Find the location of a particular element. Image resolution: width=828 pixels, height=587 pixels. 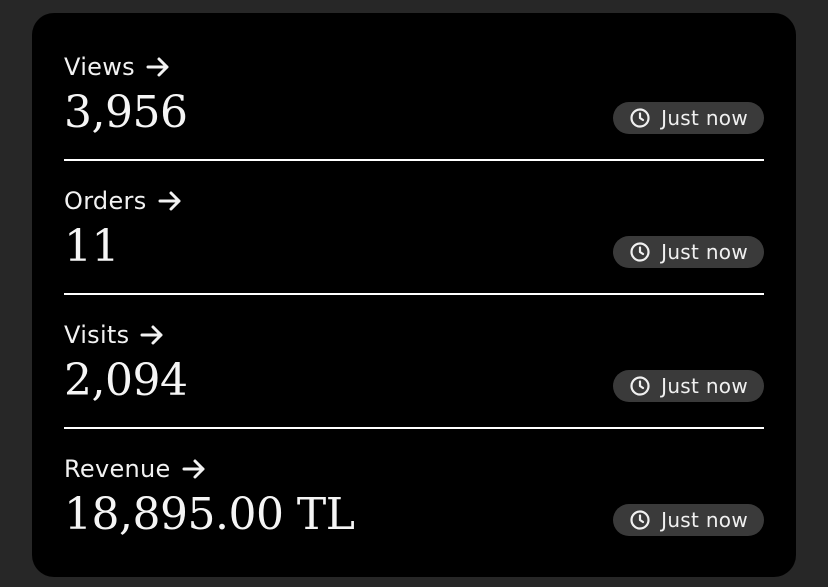

metric-label: Visits is located at coordinates (97, 335).